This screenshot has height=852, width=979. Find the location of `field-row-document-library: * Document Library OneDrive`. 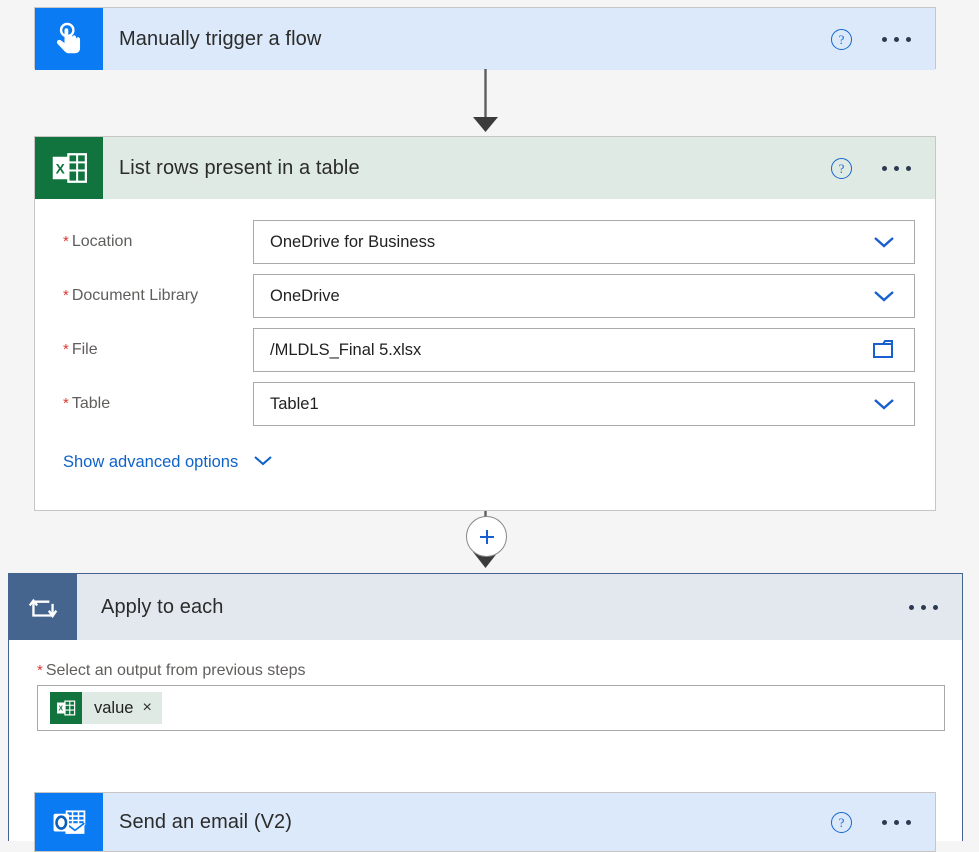

field-row-document-library: * Document Library OneDrive is located at coordinates (485, 296).